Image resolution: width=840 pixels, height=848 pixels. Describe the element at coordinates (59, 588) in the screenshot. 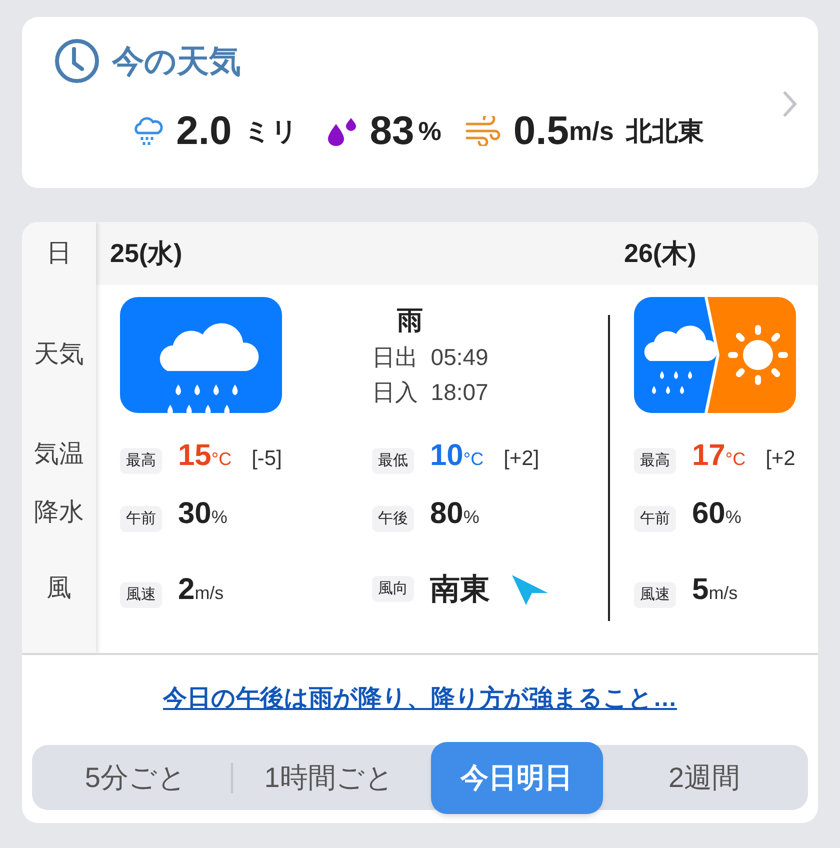

I see `row-label: 風` at that location.